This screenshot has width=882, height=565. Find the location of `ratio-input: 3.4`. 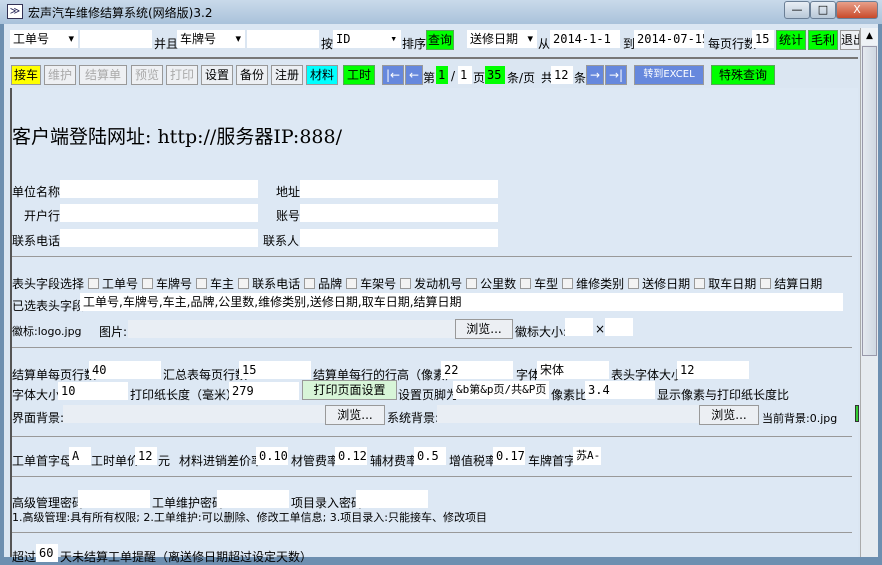

ratio-input: 3.4 is located at coordinates (620, 390).